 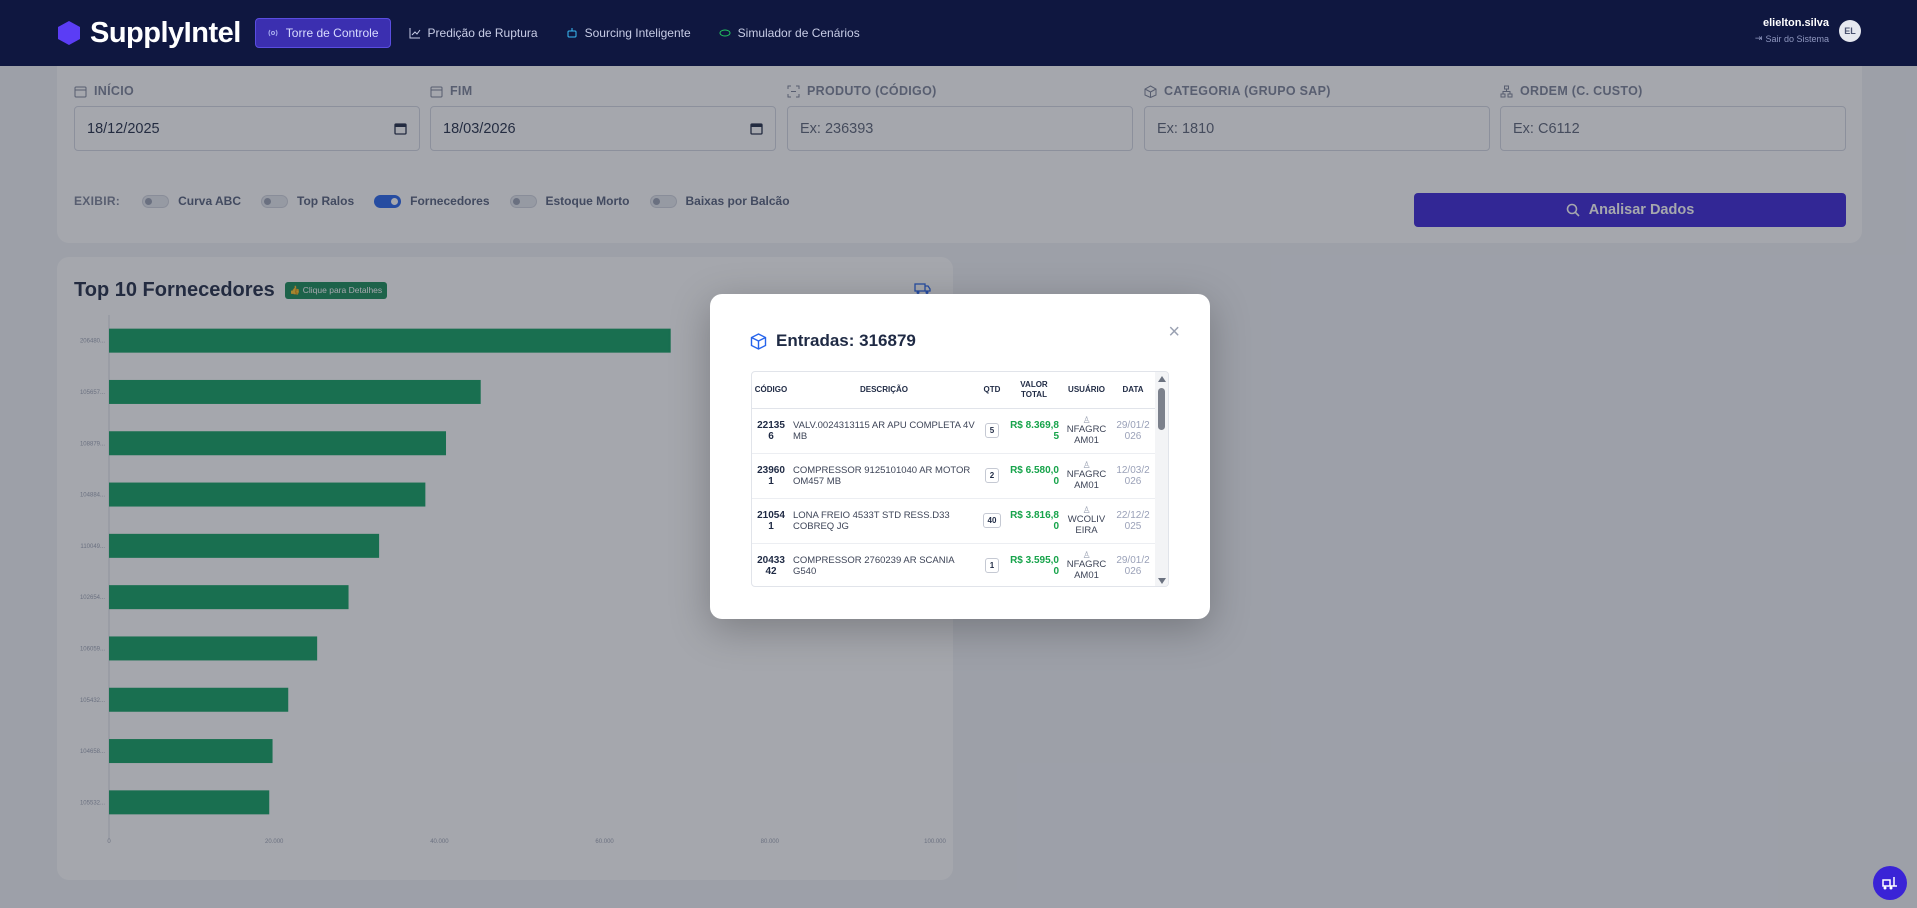 What do you see at coordinates (1133, 390) in the screenshot?
I see `col-header-data: DATA` at bounding box center [1133, 390].